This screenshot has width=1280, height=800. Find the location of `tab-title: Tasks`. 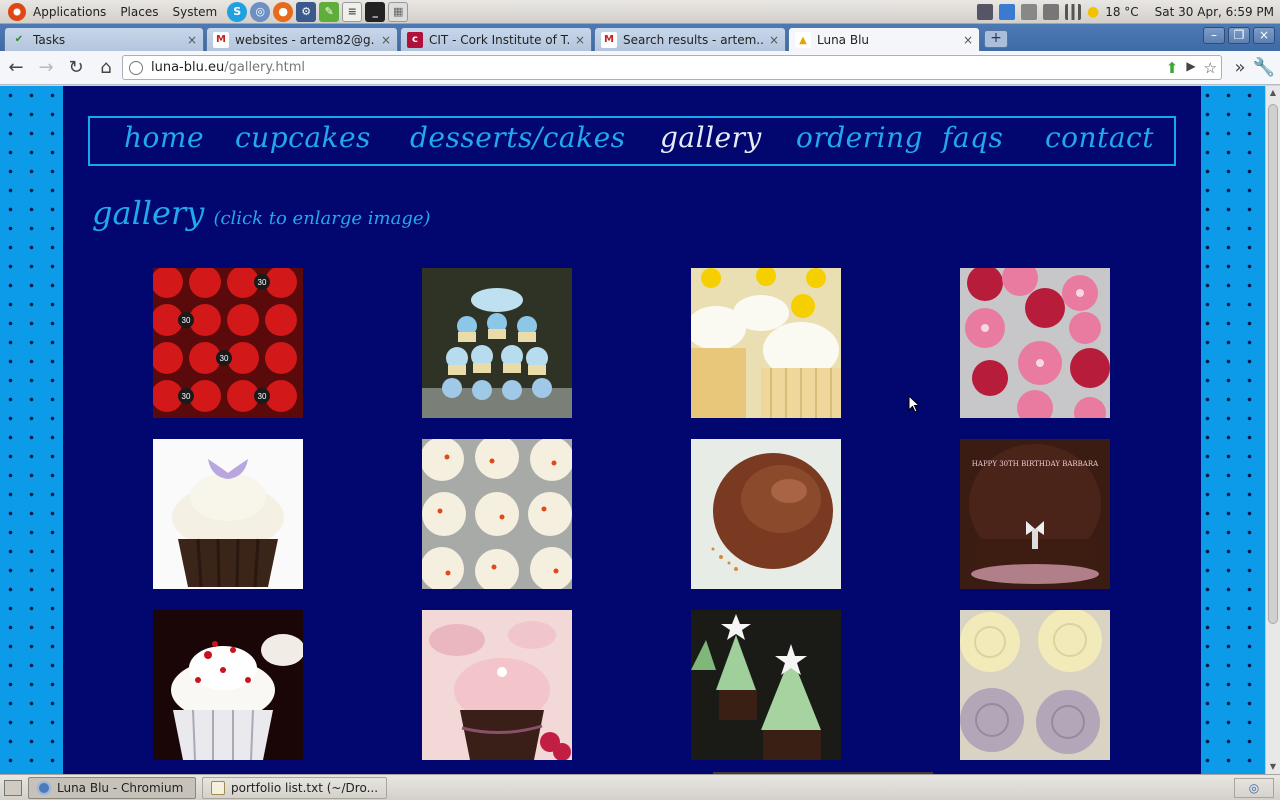

tab-title: Tasks is located at coordinates (49, 39).